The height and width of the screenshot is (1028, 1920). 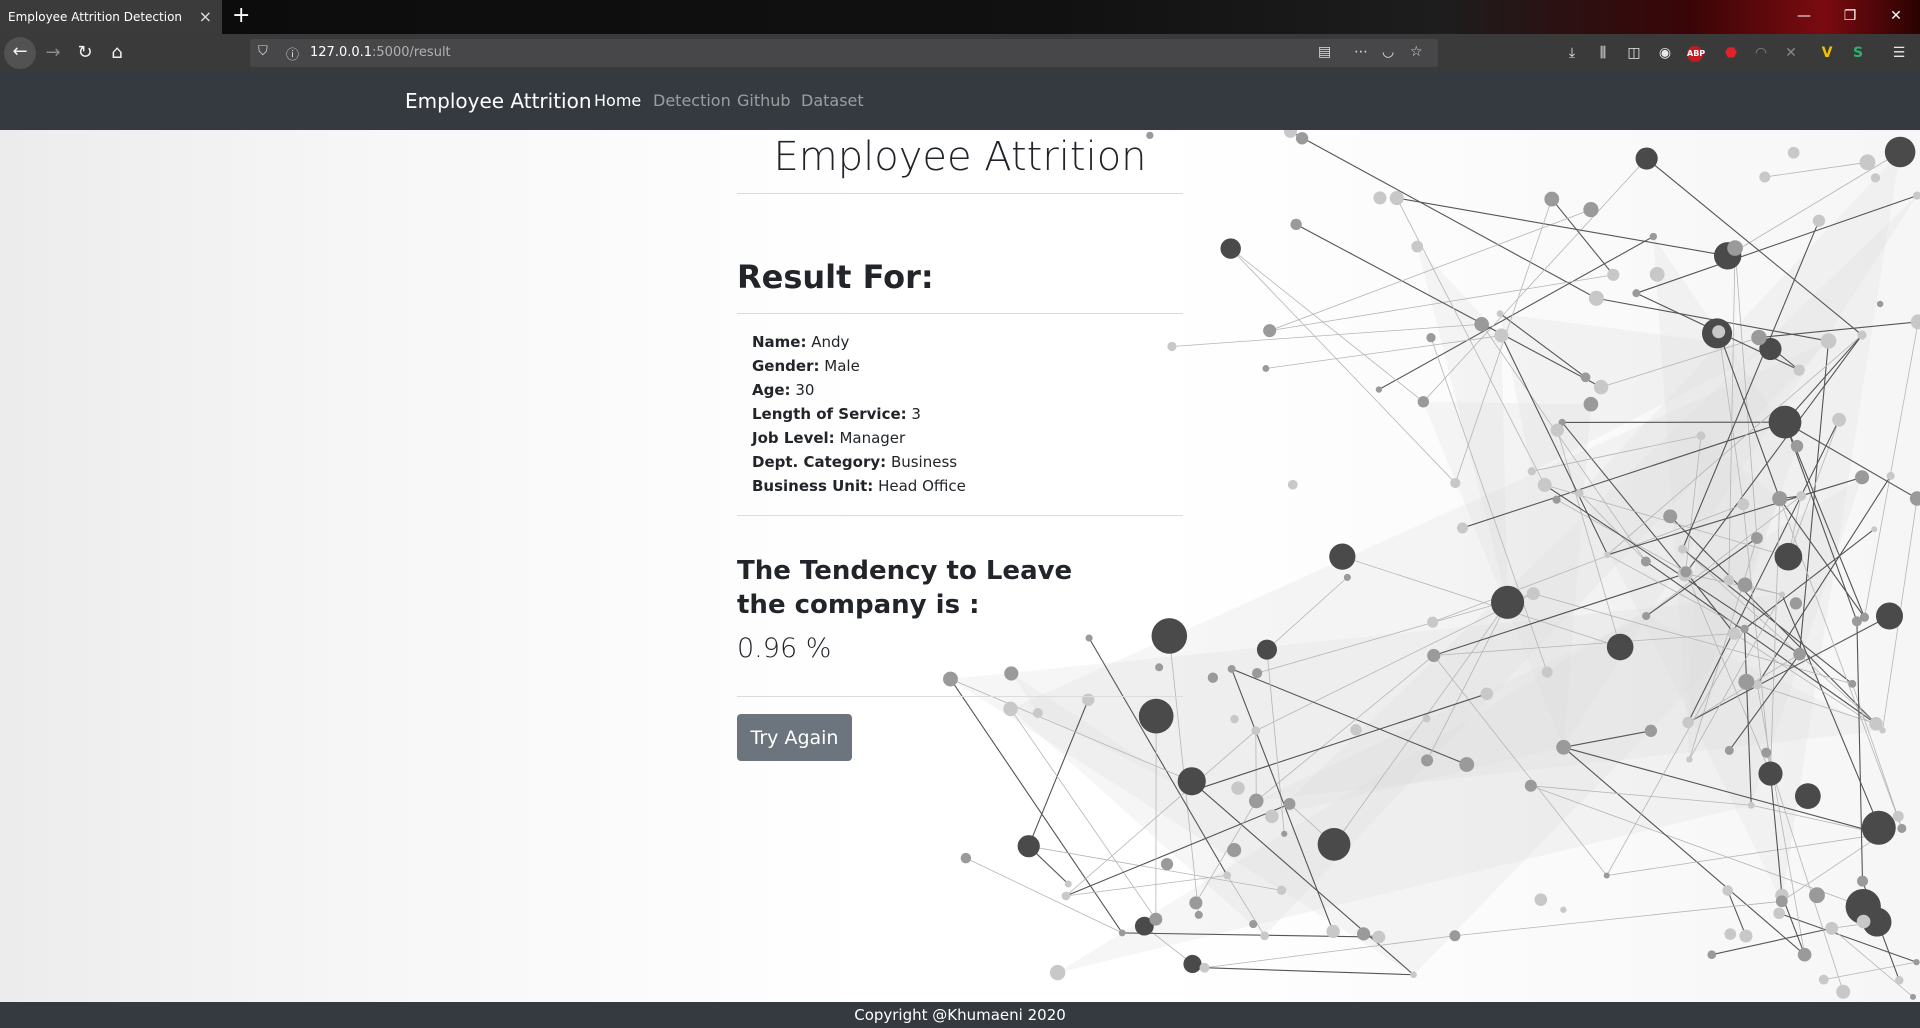 I want to click on extension-v-icon: V, so click(x=1827, y=53).